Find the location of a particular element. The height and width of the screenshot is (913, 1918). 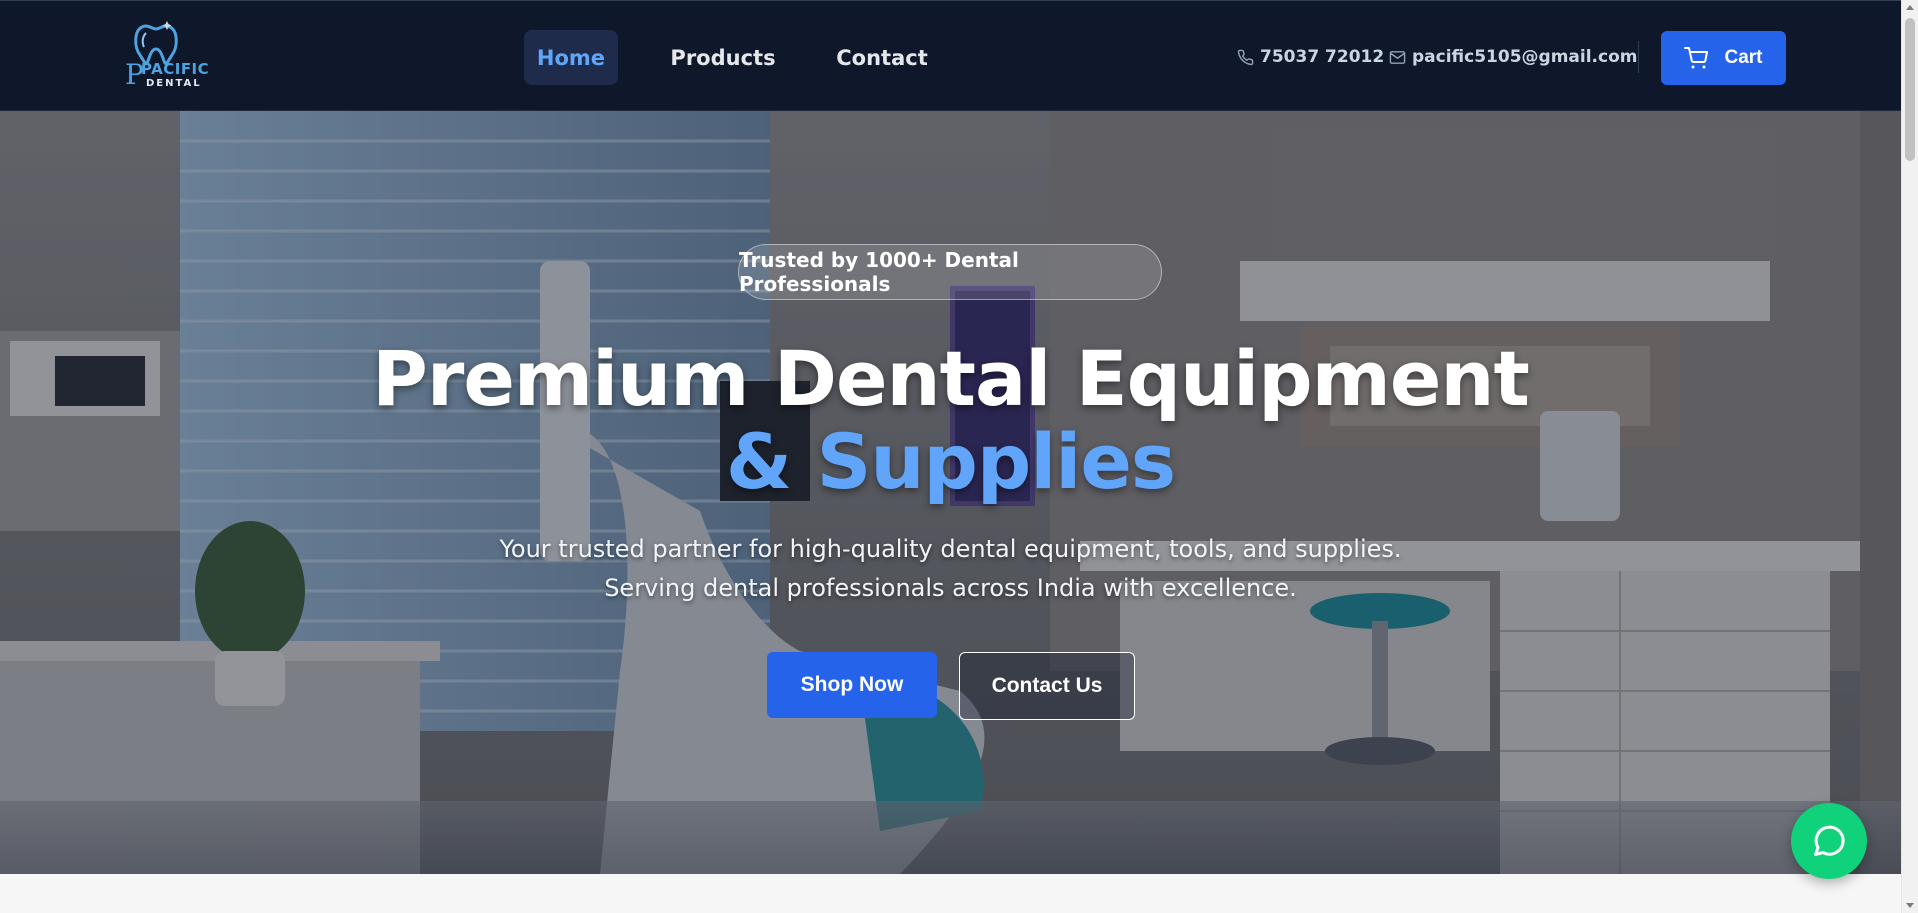

nav-products-label: Products is located at coordinates (723, 57).